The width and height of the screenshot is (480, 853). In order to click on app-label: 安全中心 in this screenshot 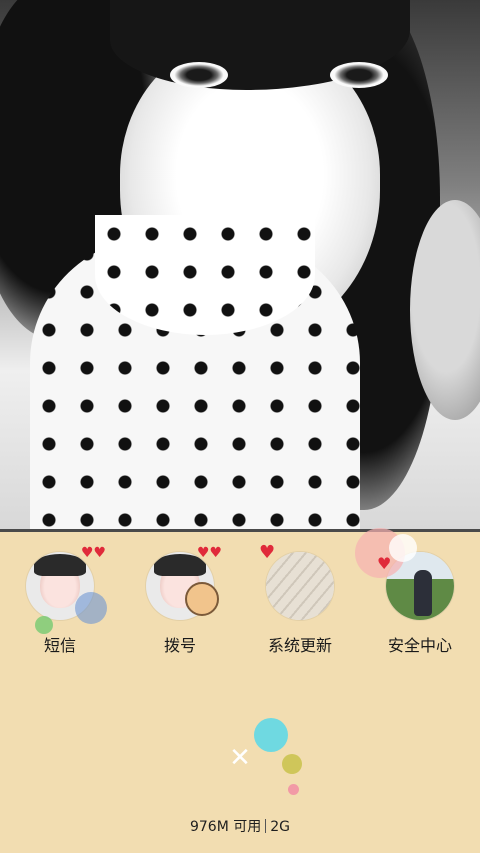, I will do `click(419, 645)`.